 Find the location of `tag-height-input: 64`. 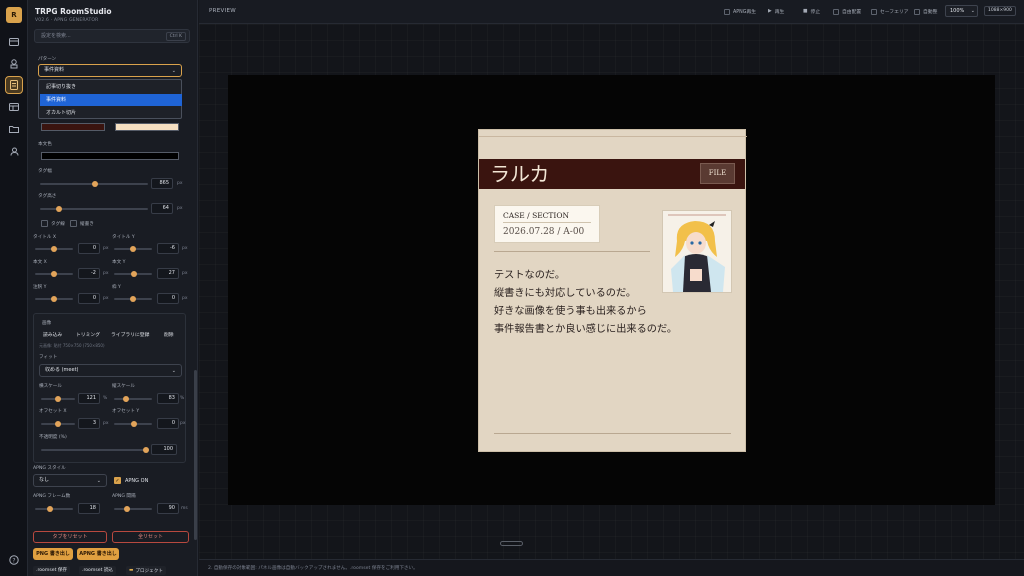

tag-height-input: 64 is located at coordinates (162, 208).